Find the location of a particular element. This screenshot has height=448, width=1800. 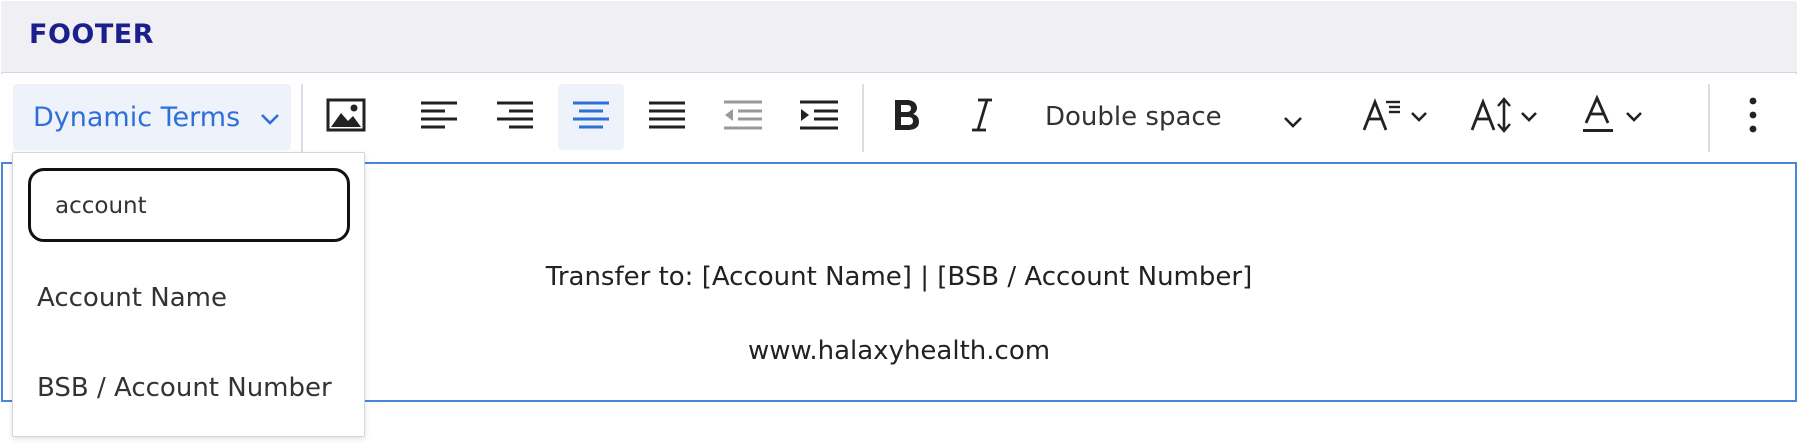

image-icon is located at coordinates (346, 117).